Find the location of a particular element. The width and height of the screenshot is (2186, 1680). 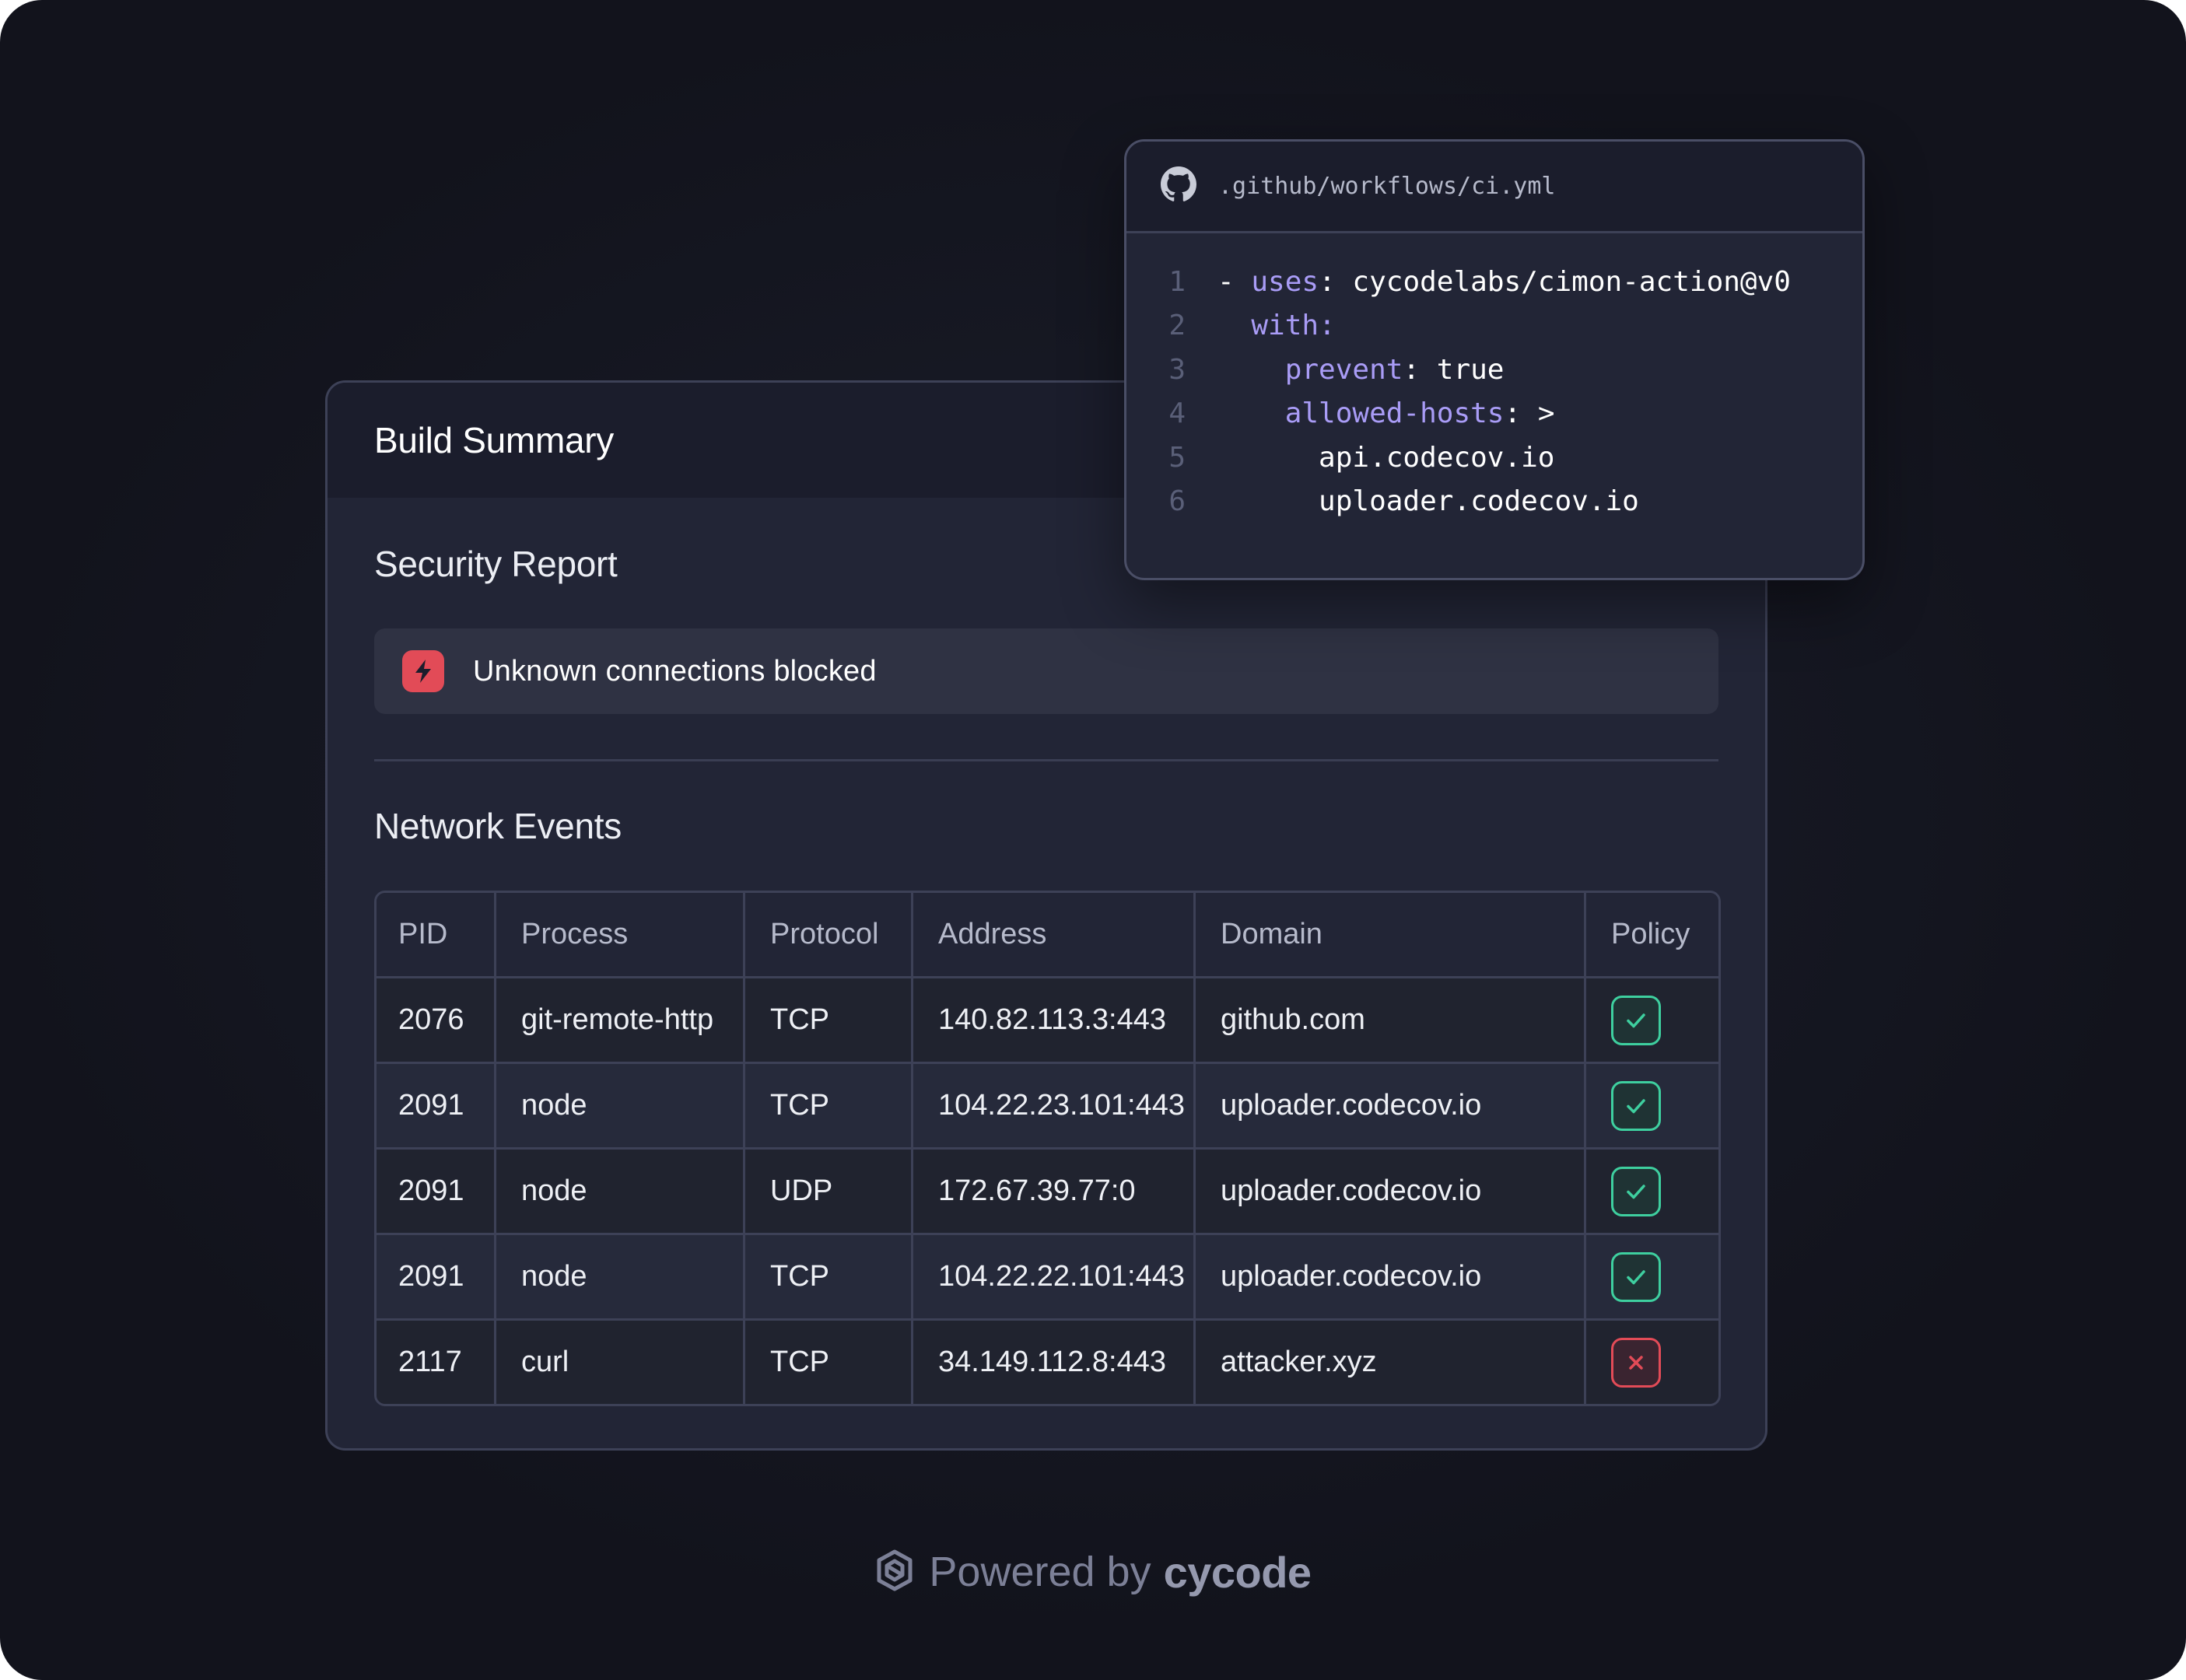

code-line: 1 - uses: cycodelabs/cimon-action@v0 is located at coordinates (1494, 282).